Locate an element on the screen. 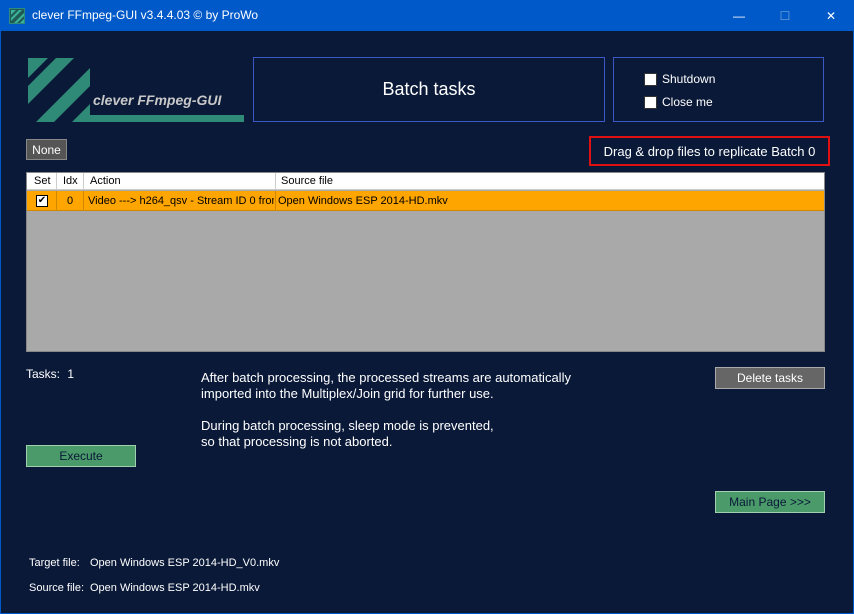 This screenshot has height=614, width=854. column-header-set: Set is located at coordinates (42, 181).